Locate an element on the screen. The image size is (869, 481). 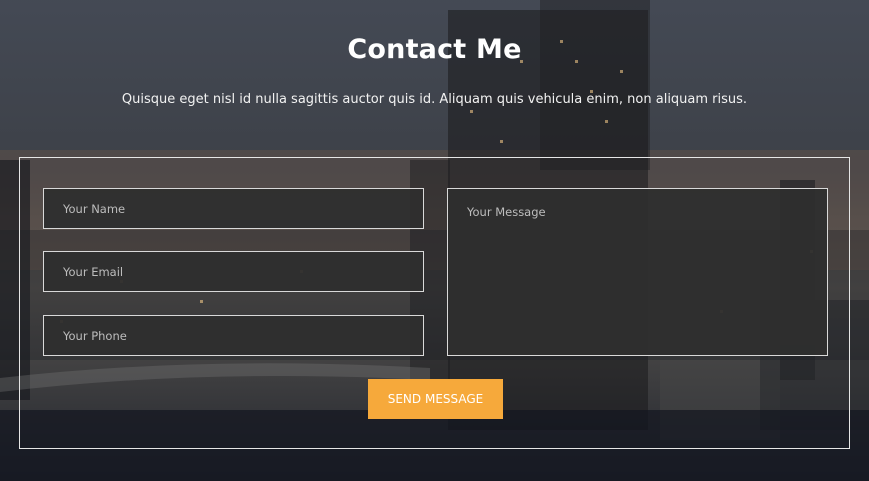
email-input is located at coordinates (233, 271).